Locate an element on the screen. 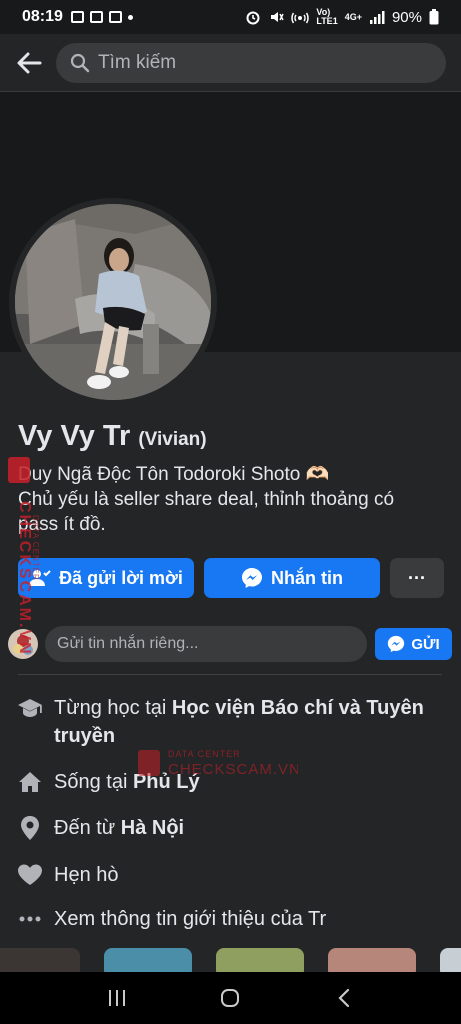  watermark-center-logo: DATA CENTER CHECKSCAM.VN is located at coordinates (218, 763).